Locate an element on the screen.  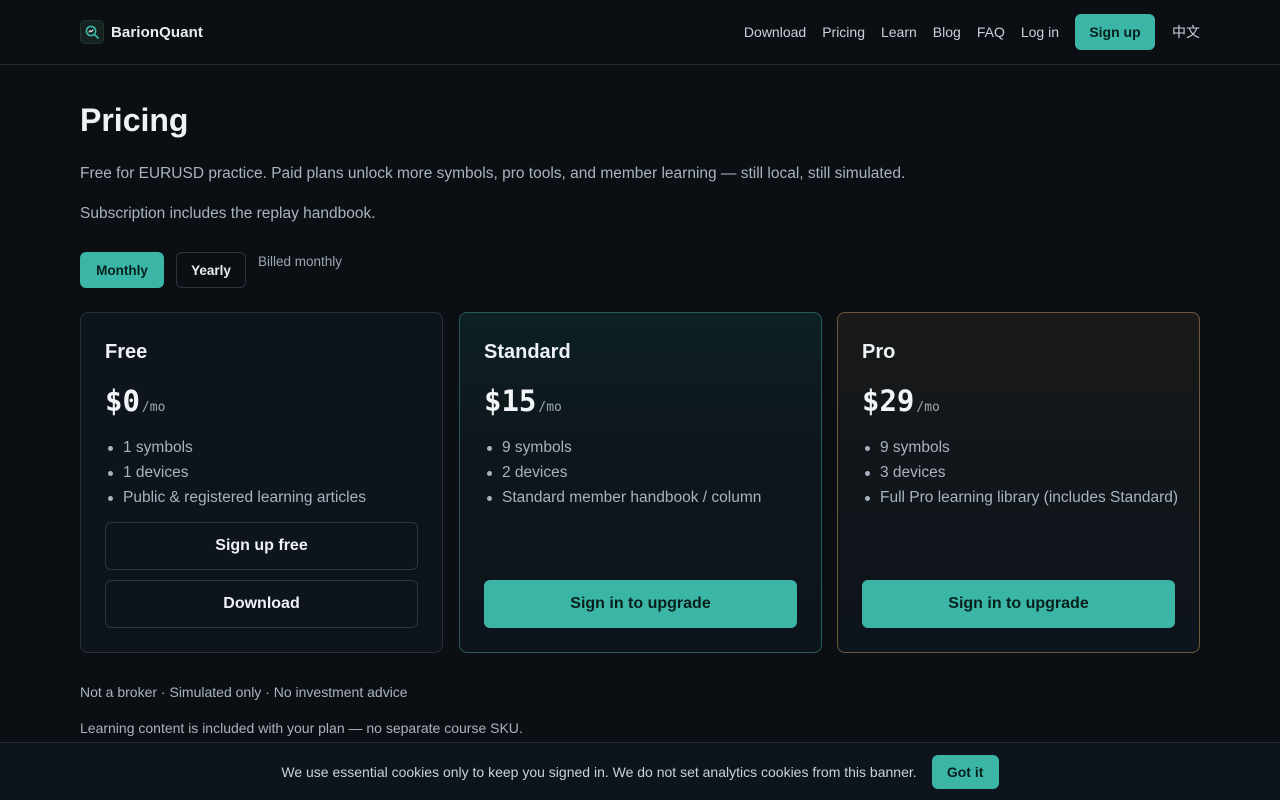
plan-name: Pro is located at coordinates (879, 352).